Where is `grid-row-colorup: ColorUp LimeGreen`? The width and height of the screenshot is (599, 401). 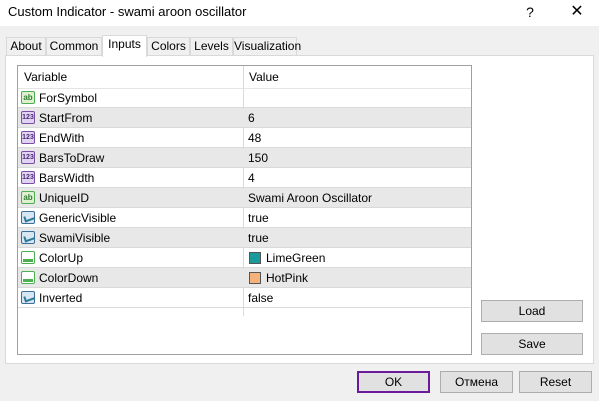
grid-row-colorup: ColorUp LimeGreen is located at coordinates (244, 258).